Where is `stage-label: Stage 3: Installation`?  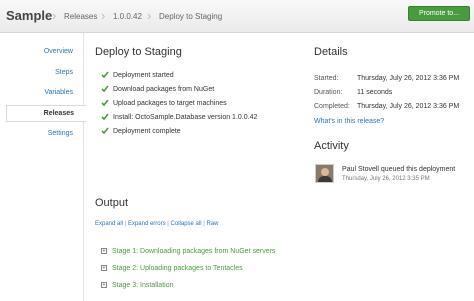 stage-label: Stage 3: Installation is located at coordinates (143, 285).